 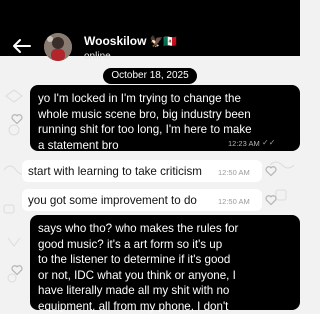 I want to click on message-line: whole music scene bro, big industry been, so click(x=166, y=115).